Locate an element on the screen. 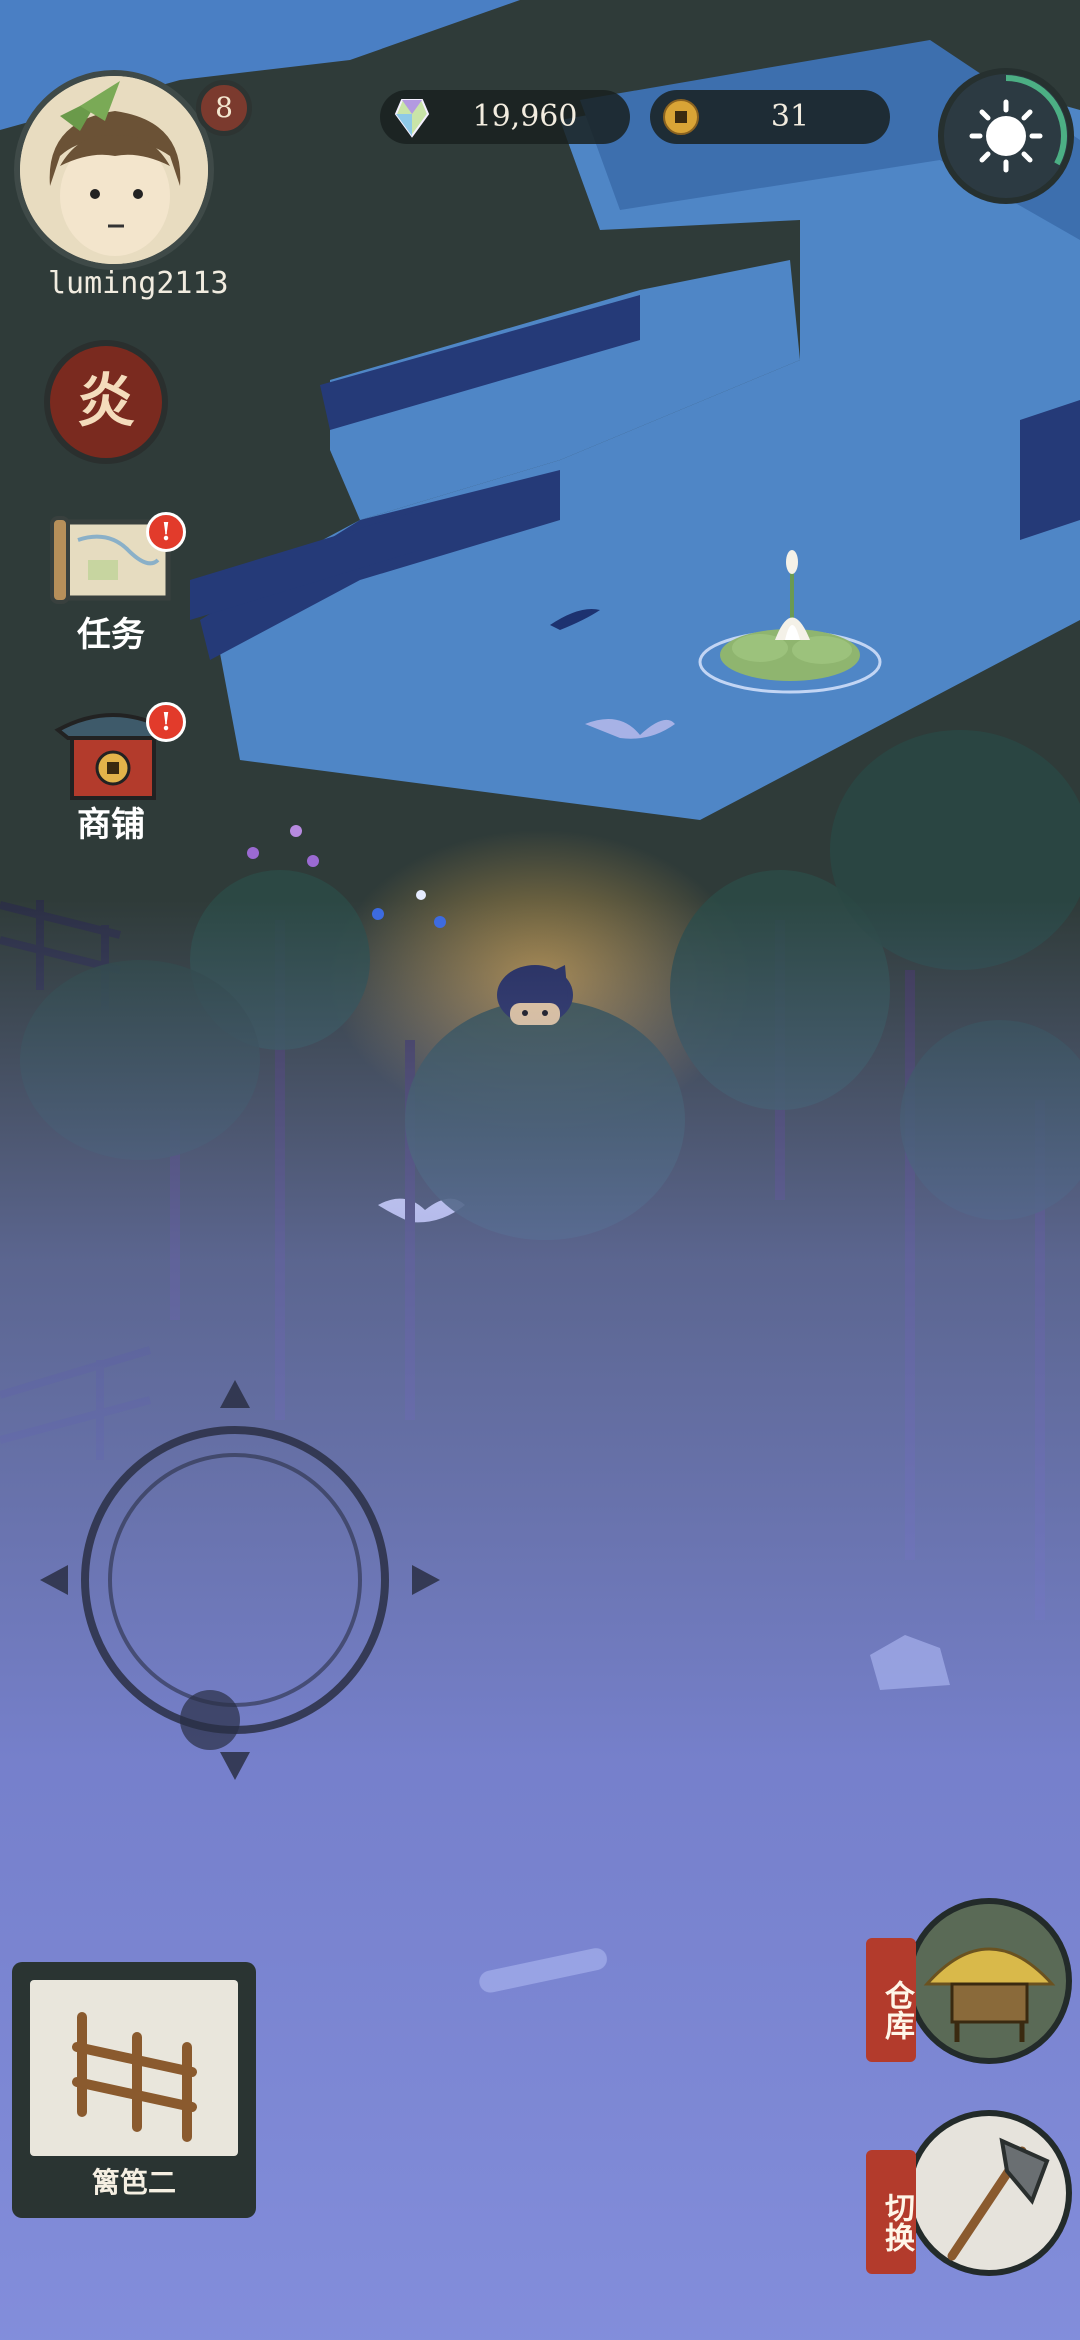  gem-amount: 19,960 is located at coordinates (525, 116).